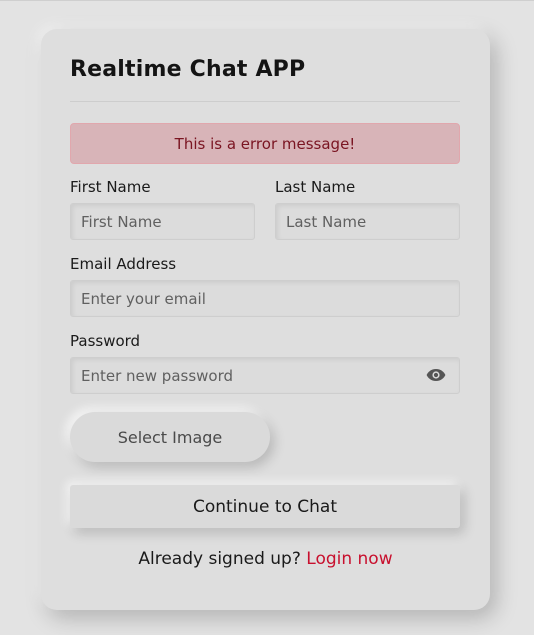  What do you see at coordinates (265, 375) in the screenshot?
I see `password-input` at bounding box center [265, 375].